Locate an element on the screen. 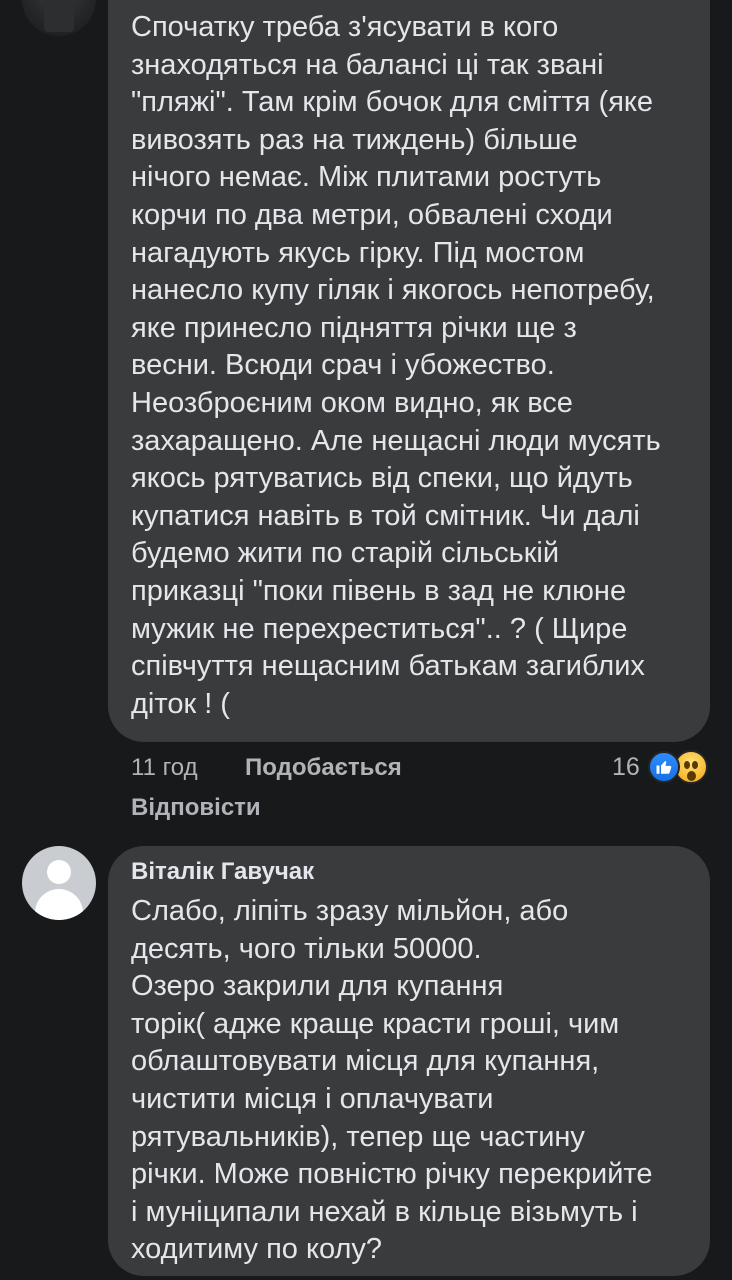 This screenshot has width=732, height=1280. comment-timestamp: 11 год is located at coordinates (164, 768).